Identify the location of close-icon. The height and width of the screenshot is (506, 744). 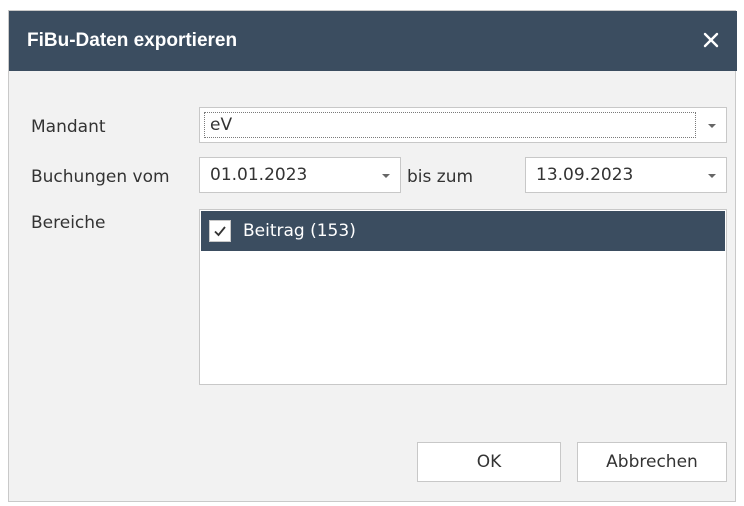
(711, 40).